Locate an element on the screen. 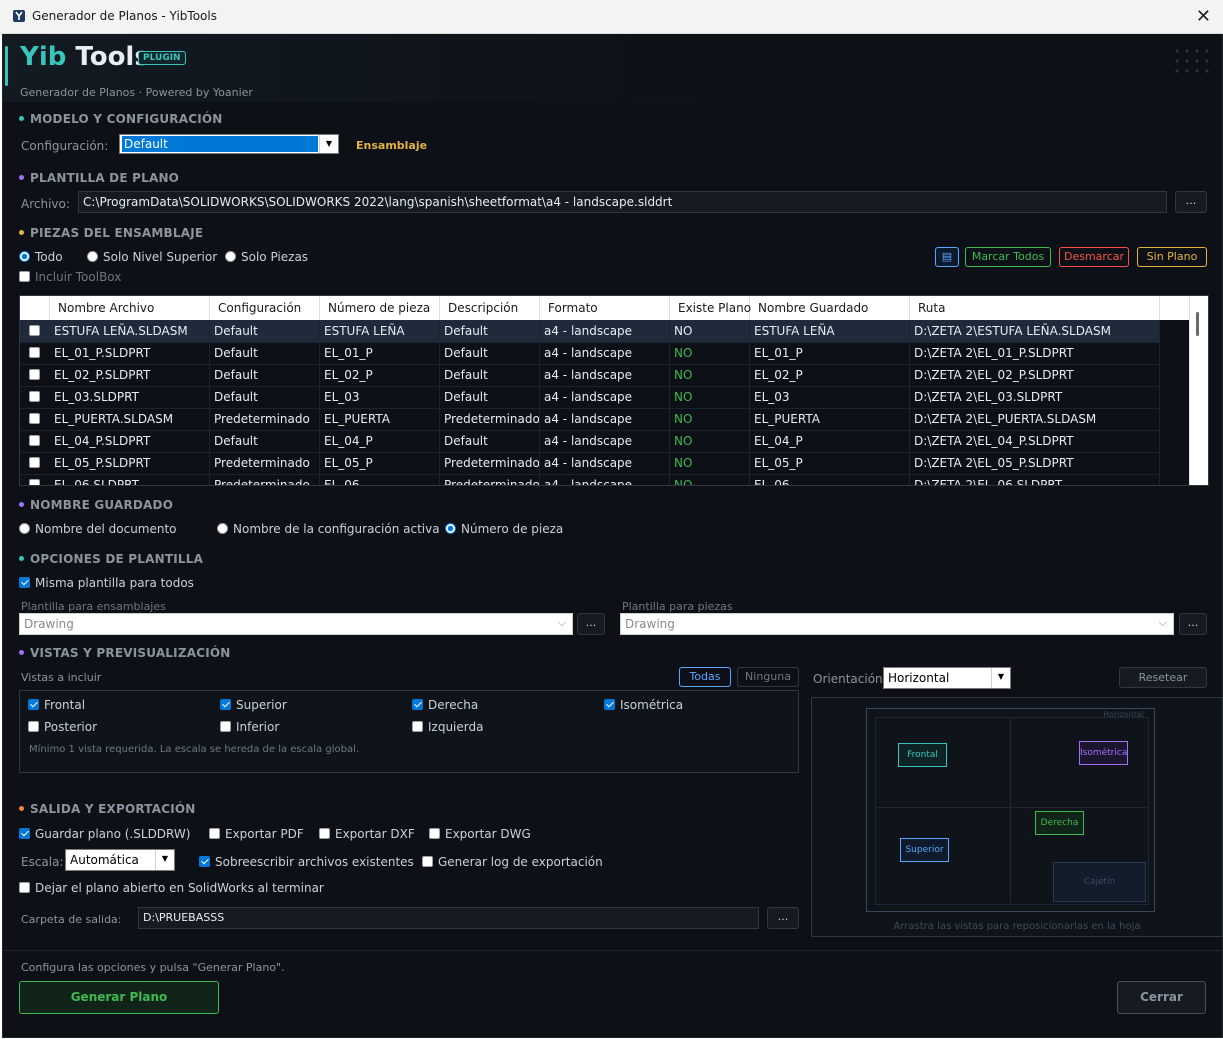  table-cell: NO is located at coordinates (710, 375).